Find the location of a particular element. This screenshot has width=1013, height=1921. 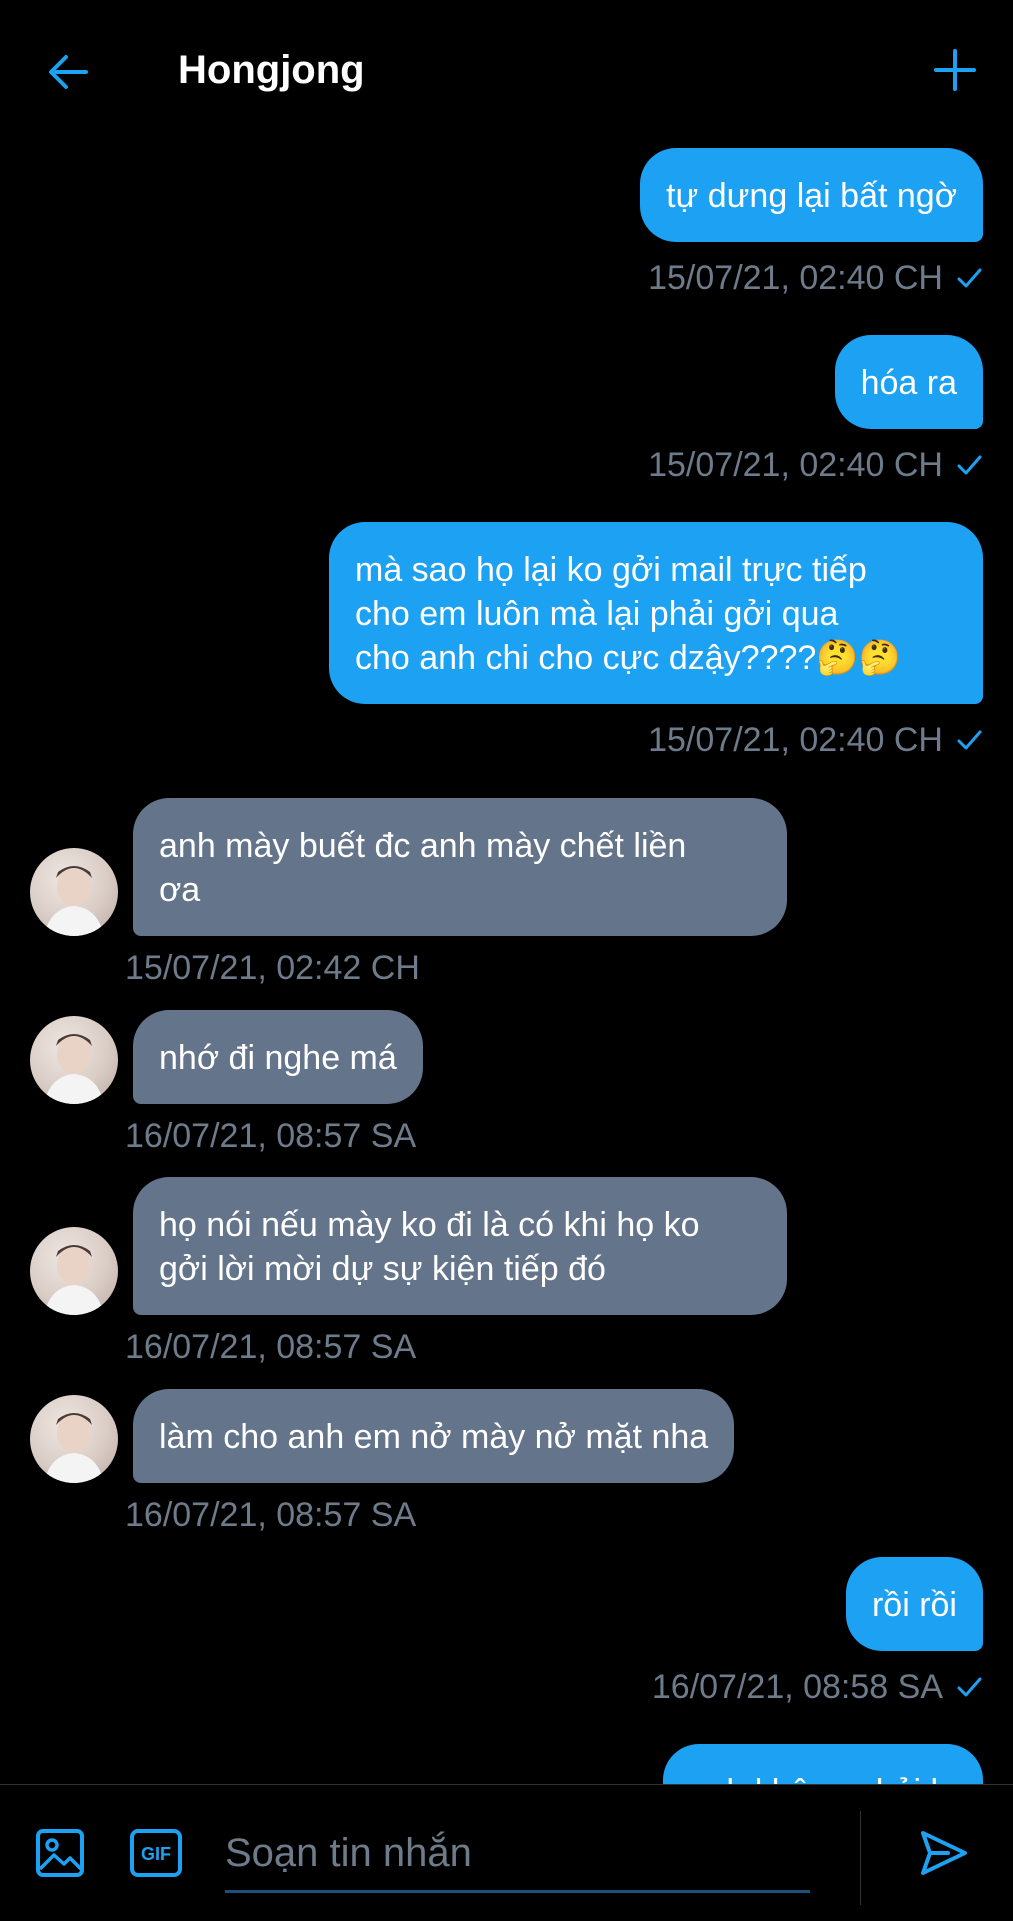

compose-input: Soạn tin nhắn is located at coordinates (517, 1853).